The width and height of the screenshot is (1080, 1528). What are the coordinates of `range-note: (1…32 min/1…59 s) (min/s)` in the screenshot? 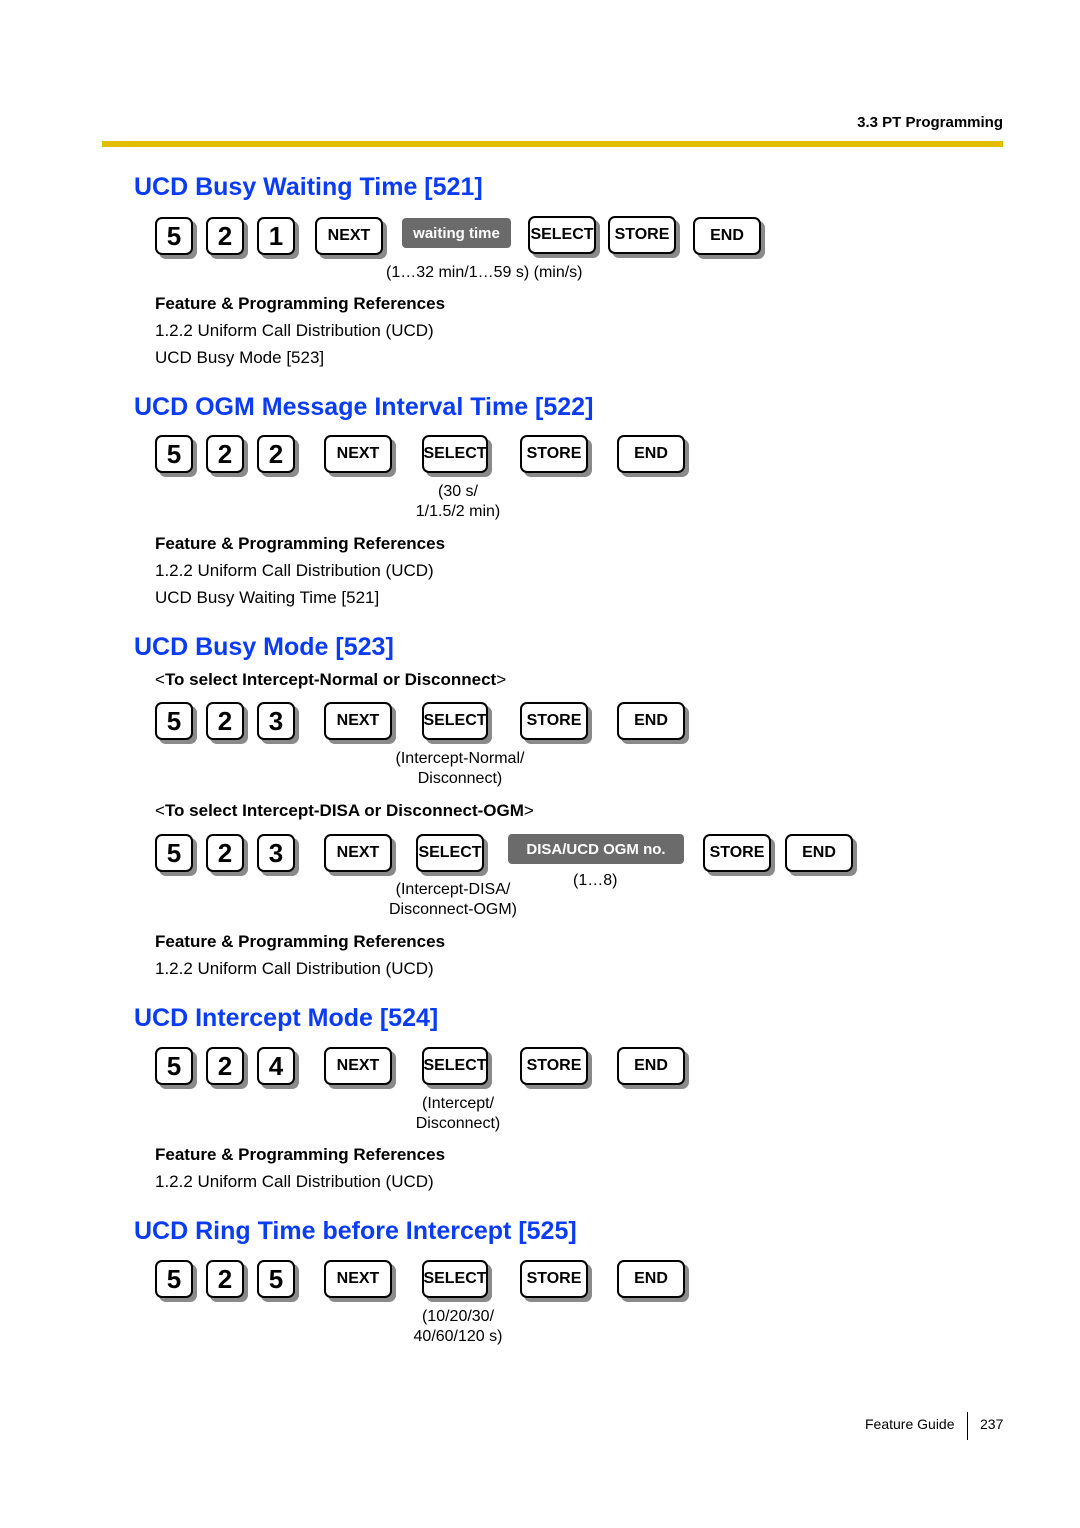 It's located at (484, 272).